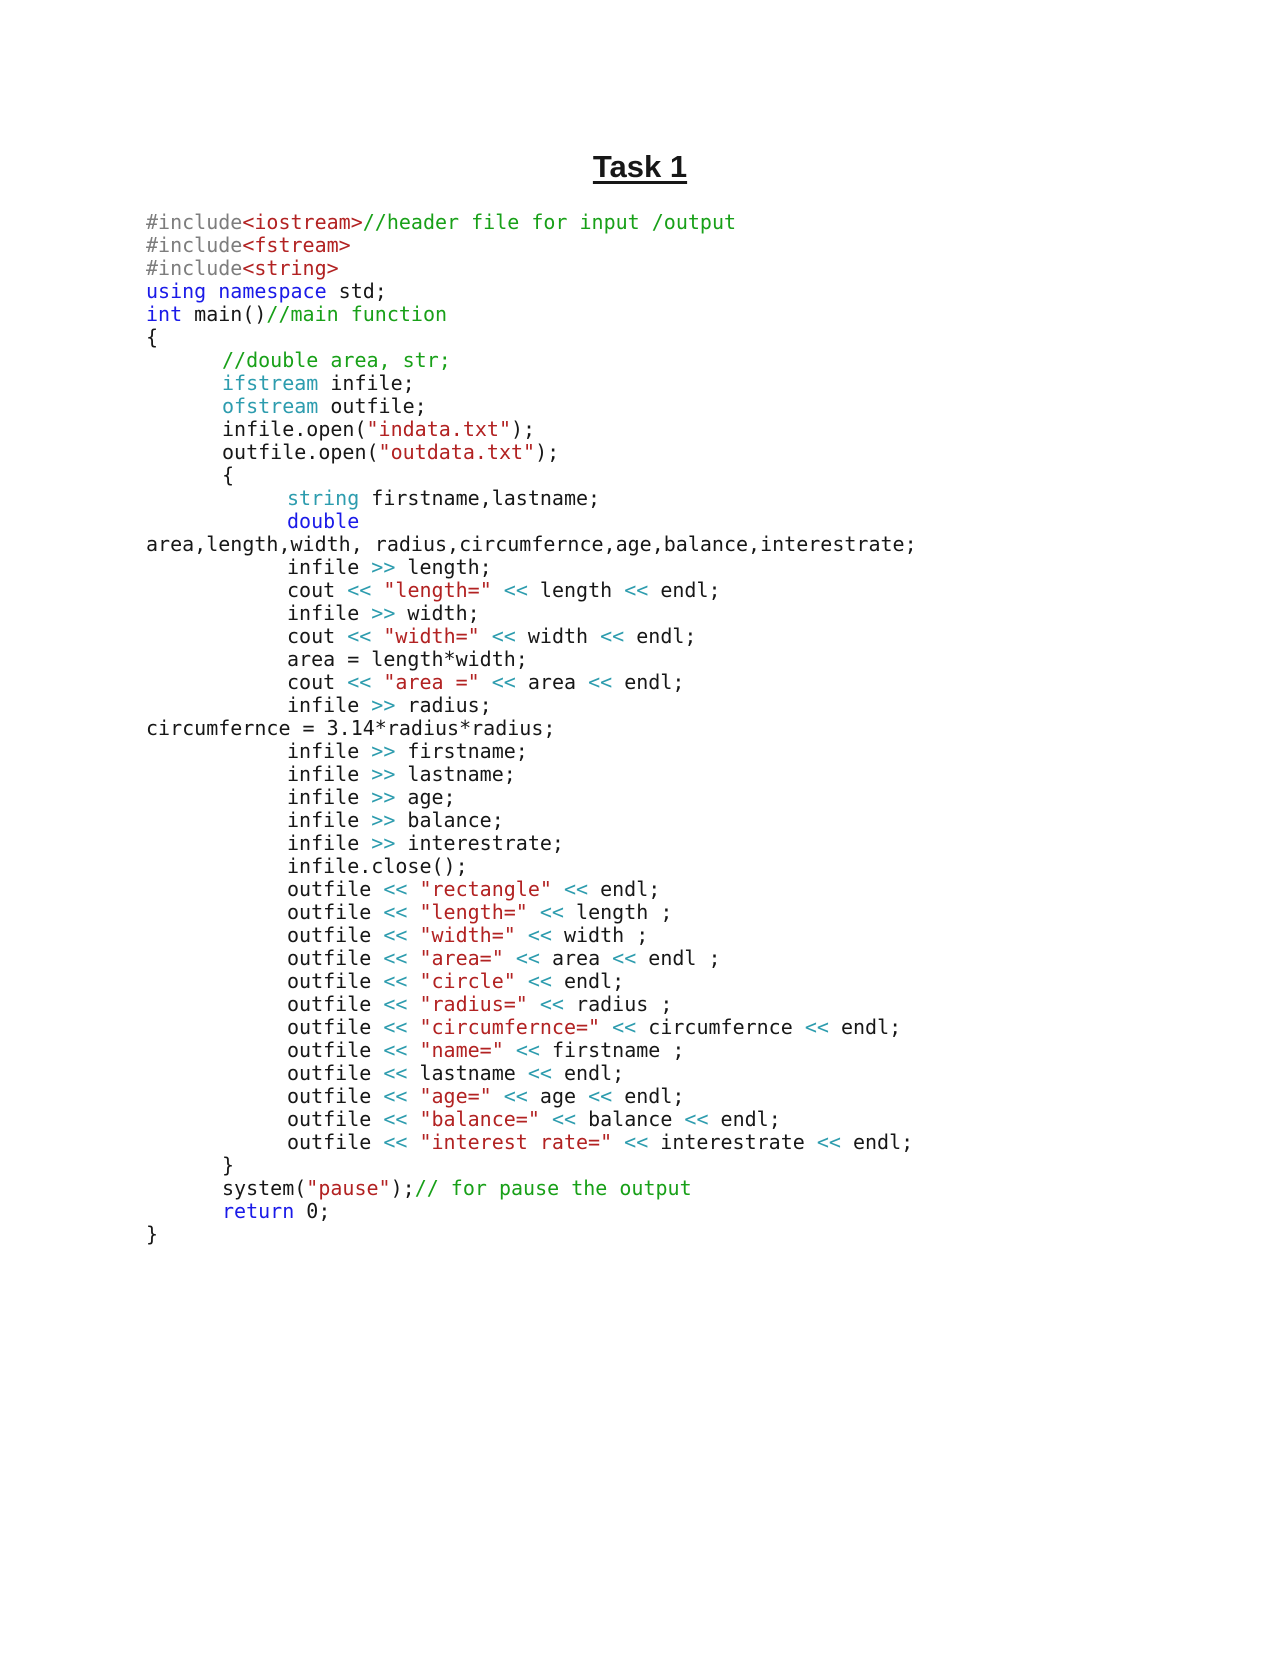 This screenshot has width=1280, height=1656. What do you see at coordinates (703, 1050) in the screenshot?
I see `code-line: outfile << "name=" << firstname ;` at bounding box center [703, 1050].